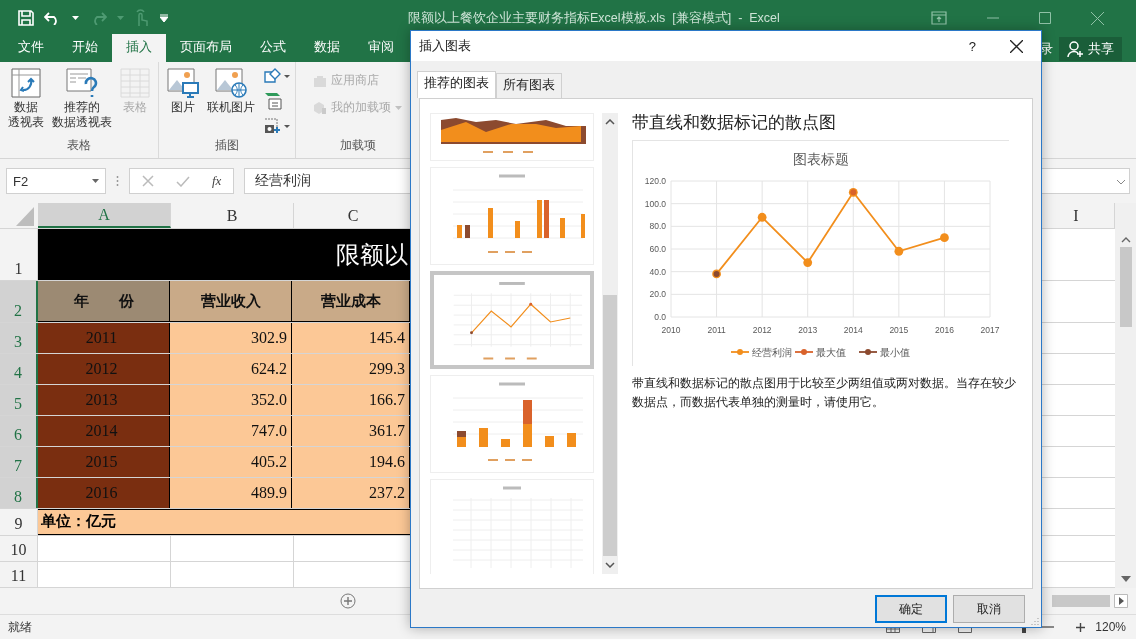 The height and width of the screenshot is (640, 1136). I want to click on table-cell: 2016, so click(104, 492).